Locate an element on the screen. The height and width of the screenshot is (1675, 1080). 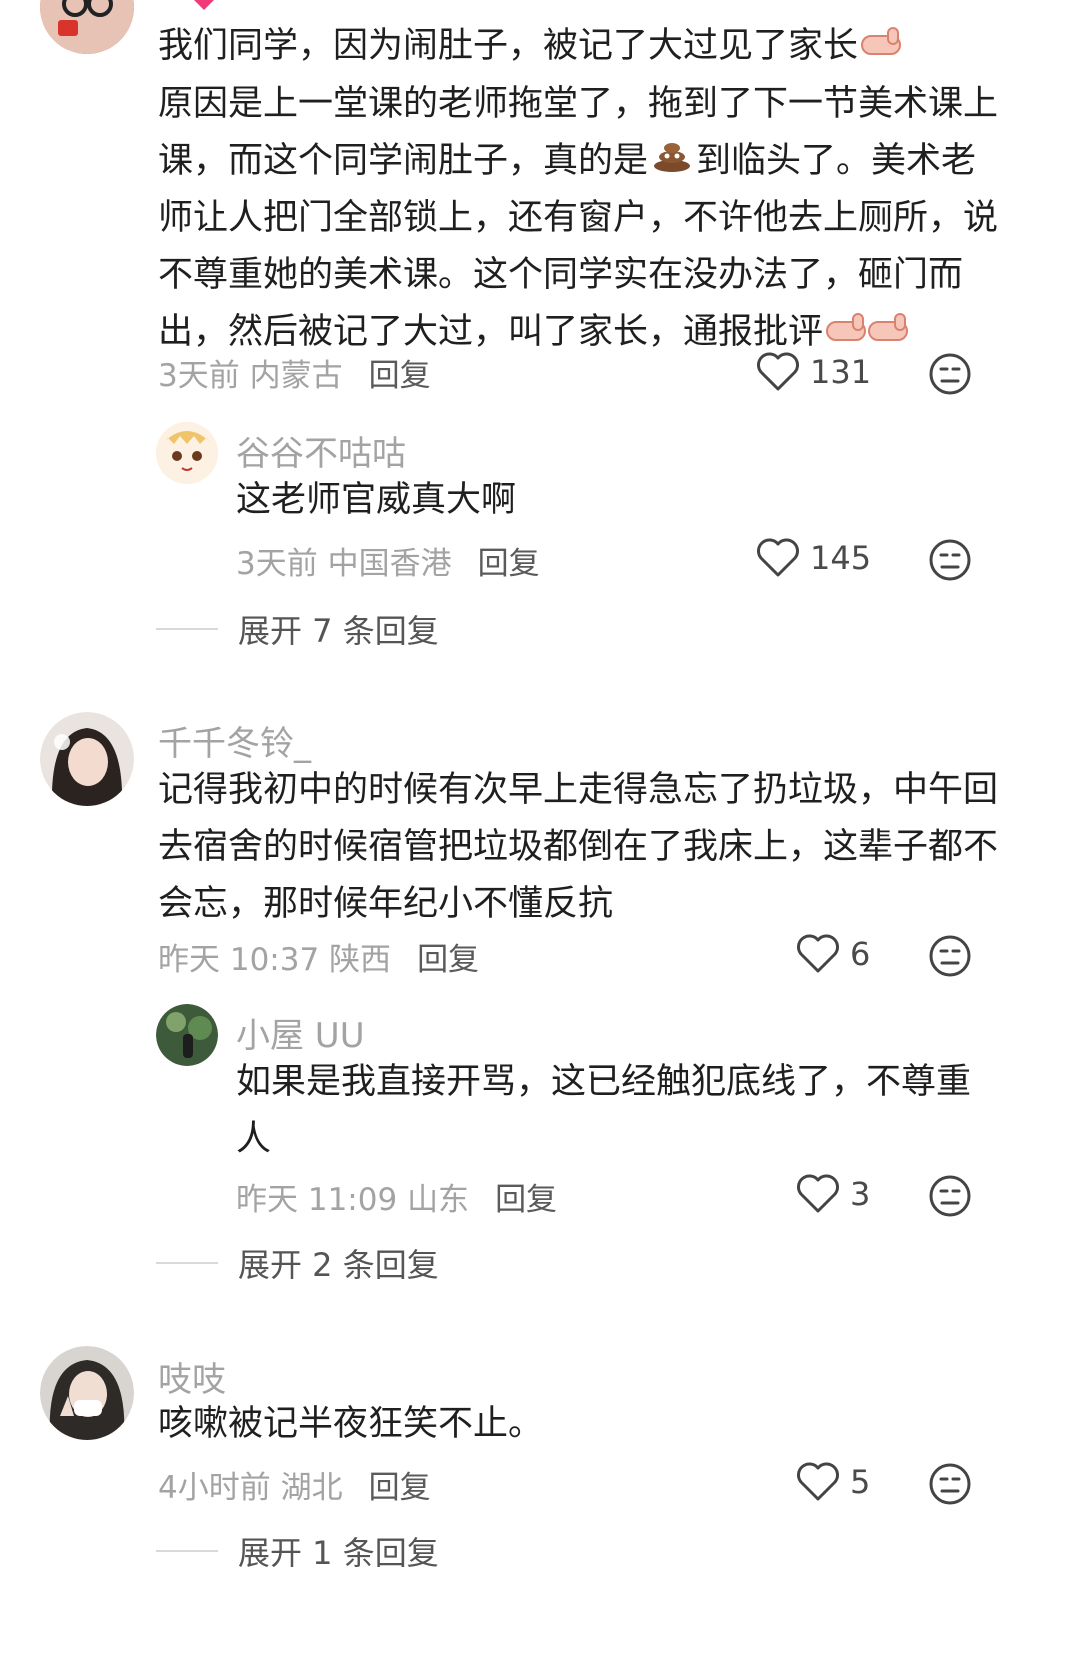
like-count: 145 is located at coordinates (841, 558).